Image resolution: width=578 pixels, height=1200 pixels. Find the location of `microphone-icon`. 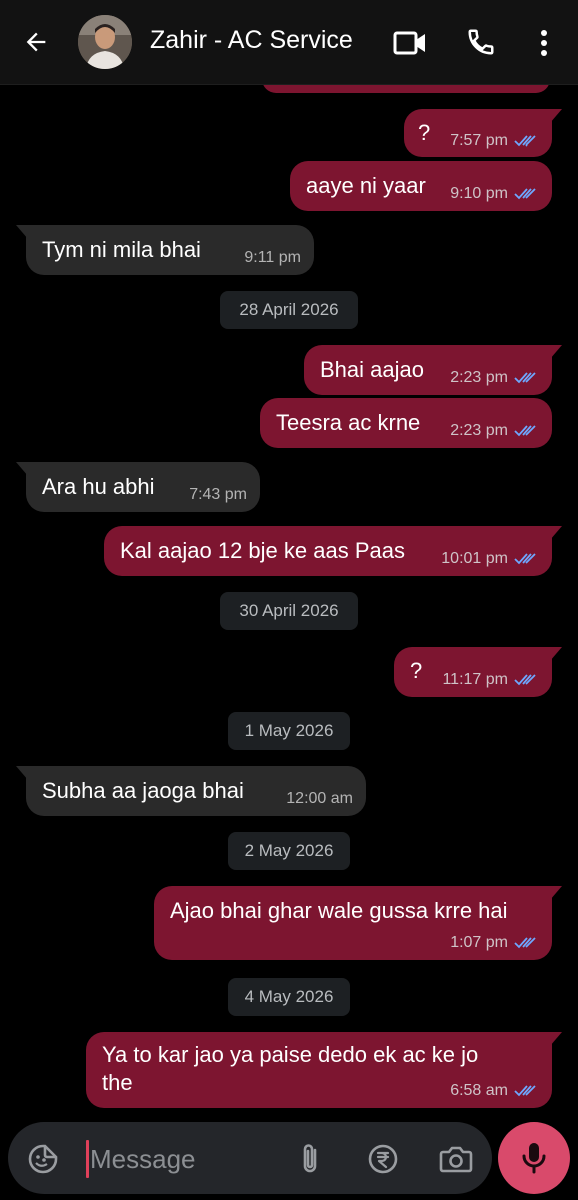

microphone-icon is located at coordinates (534, 1158).